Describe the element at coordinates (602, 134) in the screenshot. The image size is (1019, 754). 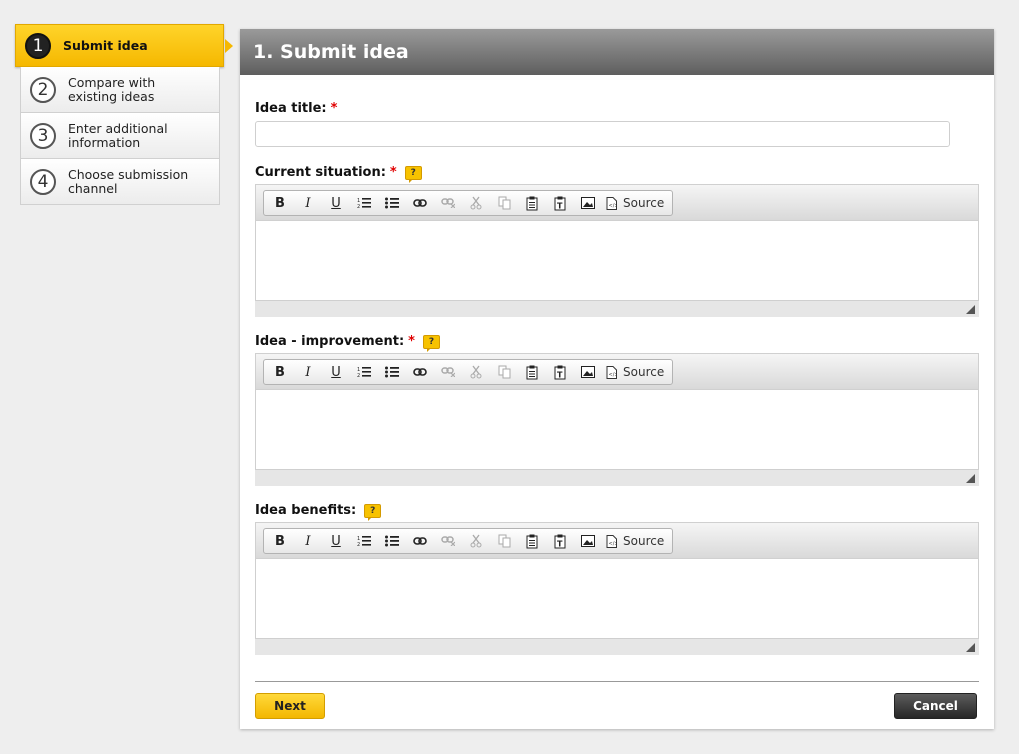
I see `idea-title-input` at that location.